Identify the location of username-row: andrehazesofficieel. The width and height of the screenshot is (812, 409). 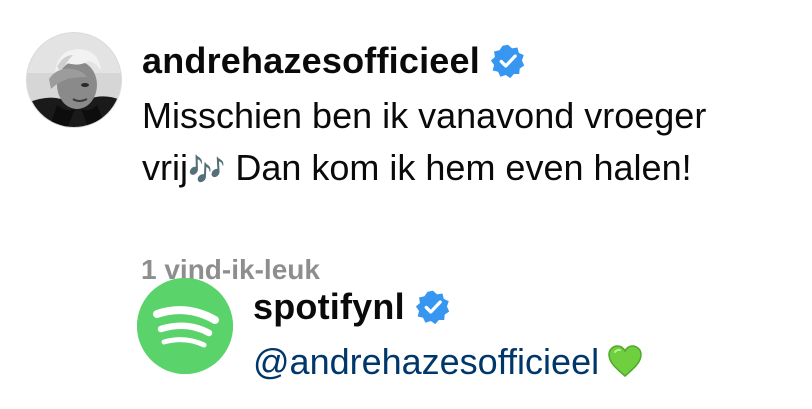
(472, 61).